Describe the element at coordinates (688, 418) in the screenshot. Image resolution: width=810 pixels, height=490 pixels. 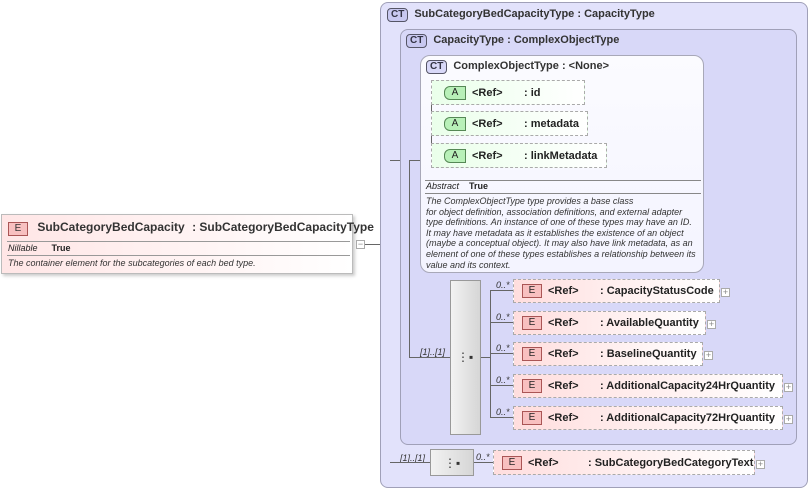
I see `element-name: : AdditionalCapacity72HrQuantity` at that location.